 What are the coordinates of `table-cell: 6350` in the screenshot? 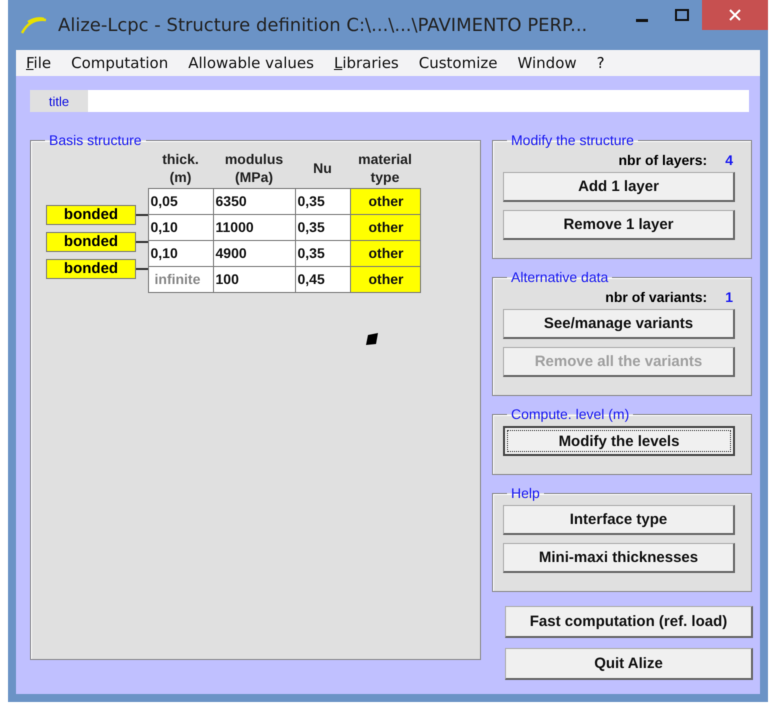 It's located at (254, 201).